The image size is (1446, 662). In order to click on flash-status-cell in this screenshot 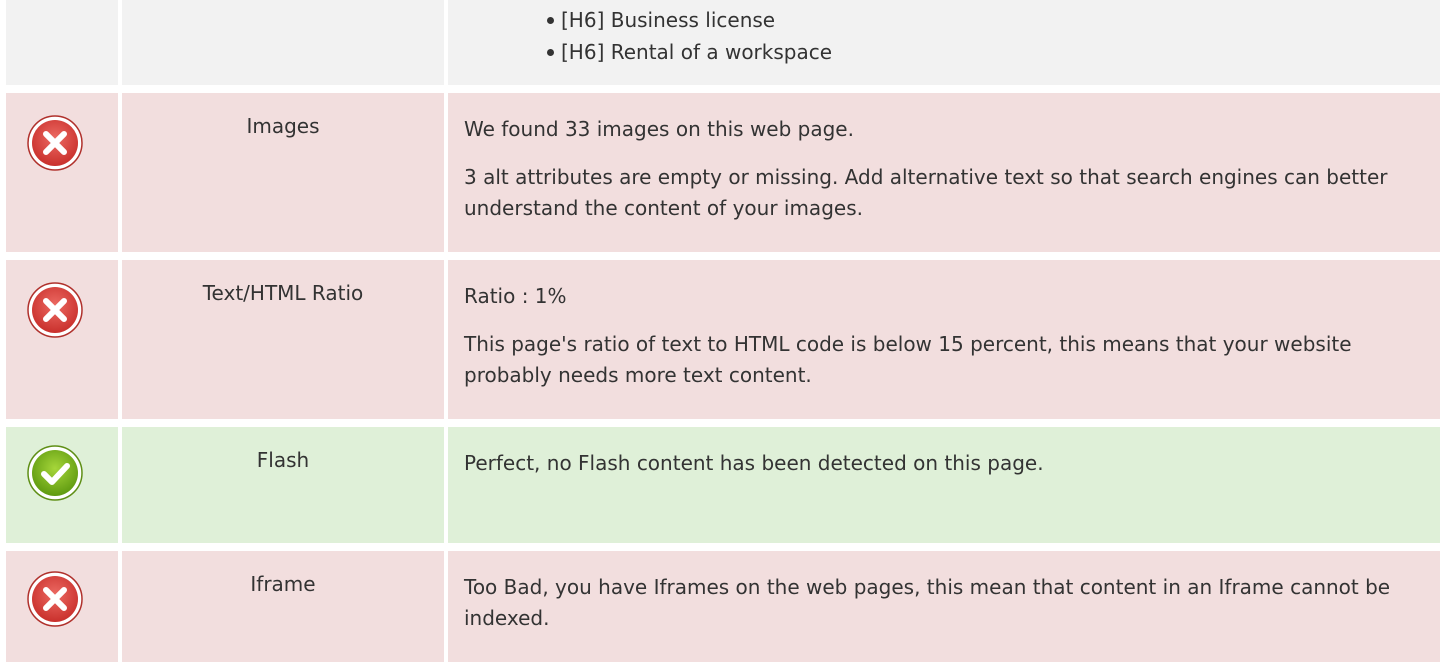, I will do `click(62, 485)`.